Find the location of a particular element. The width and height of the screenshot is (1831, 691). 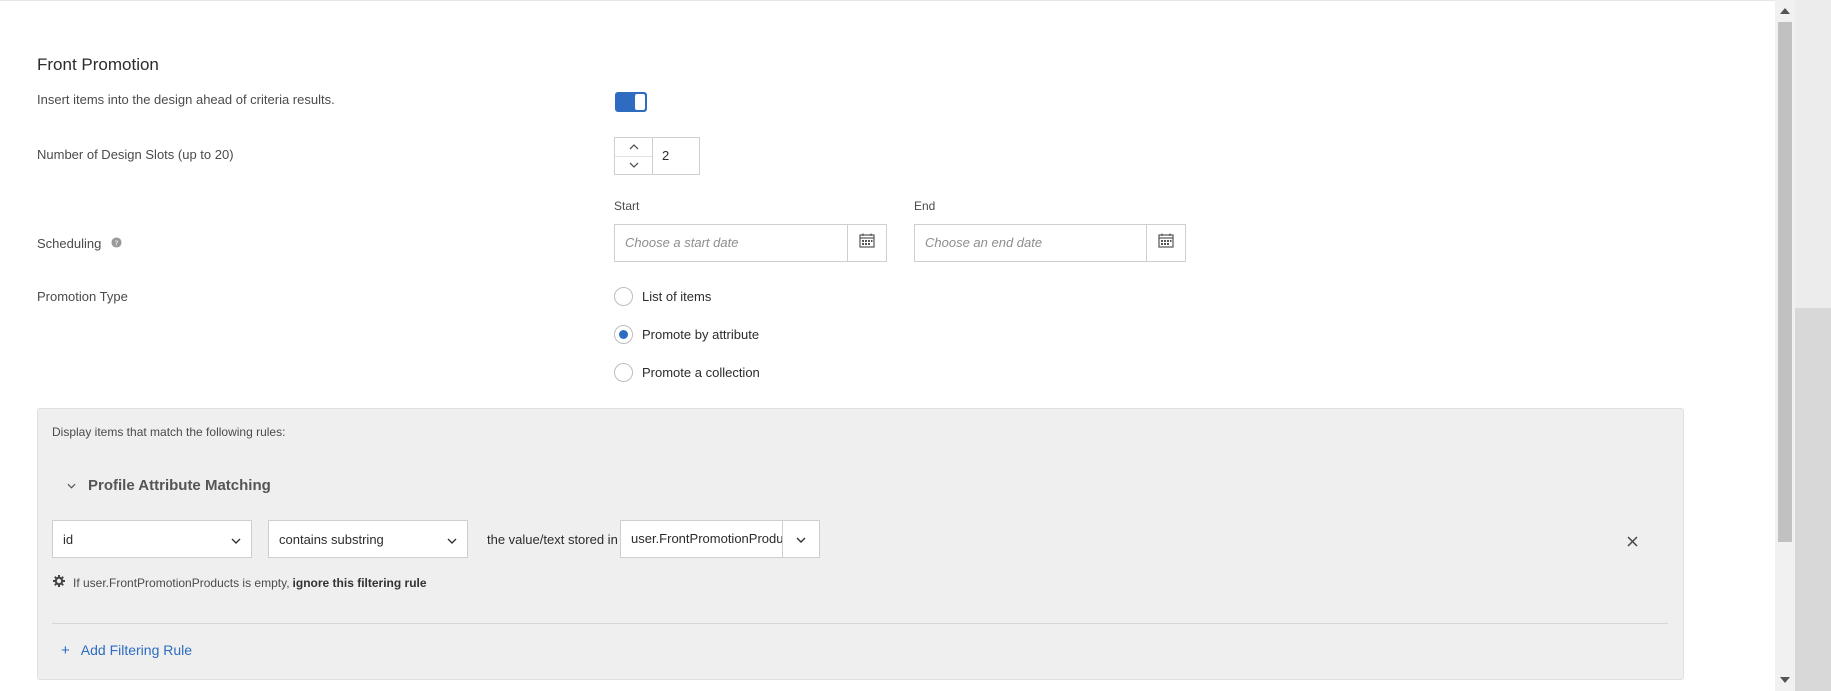

rule-group-header: Profile Attribute Matching is located at coordinates (169, 485).